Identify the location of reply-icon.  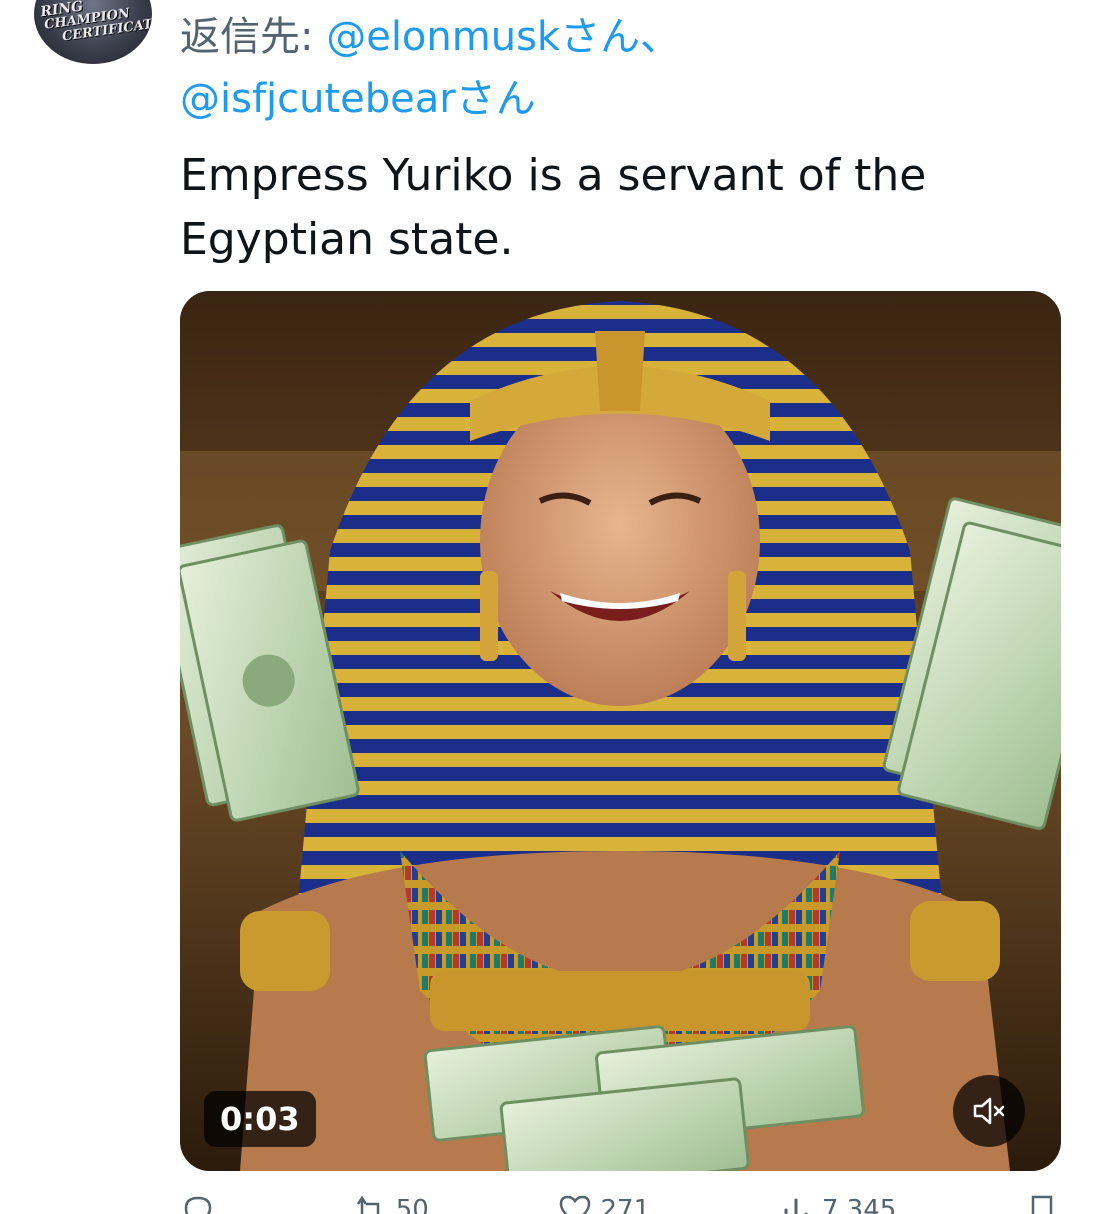
(198, 1205).